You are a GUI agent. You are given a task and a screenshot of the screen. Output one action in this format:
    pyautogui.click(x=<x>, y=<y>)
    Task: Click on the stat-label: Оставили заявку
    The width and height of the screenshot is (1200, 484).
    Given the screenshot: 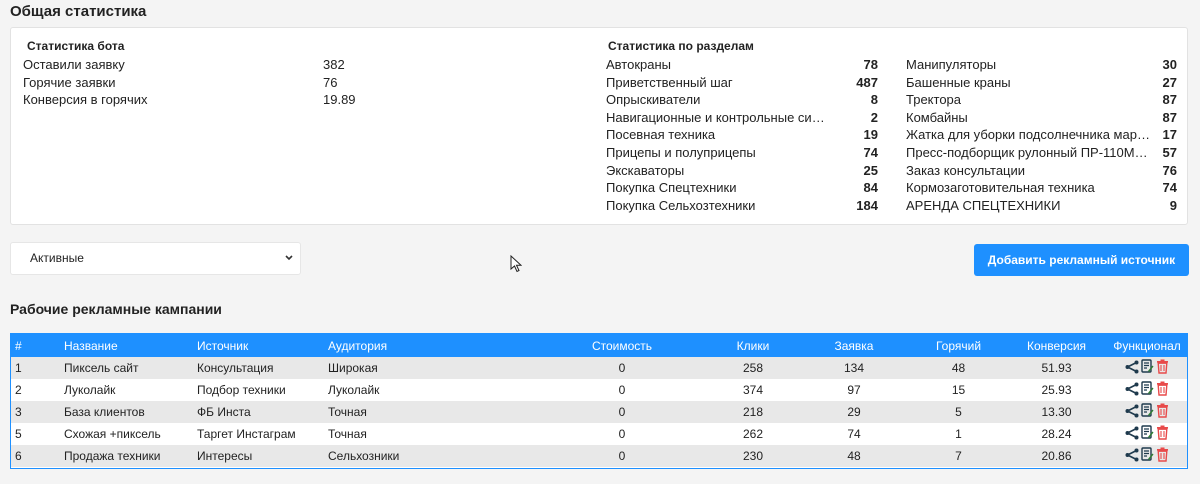 What is the action you would take?
    pyautogui.click(x=74, y=64)
    